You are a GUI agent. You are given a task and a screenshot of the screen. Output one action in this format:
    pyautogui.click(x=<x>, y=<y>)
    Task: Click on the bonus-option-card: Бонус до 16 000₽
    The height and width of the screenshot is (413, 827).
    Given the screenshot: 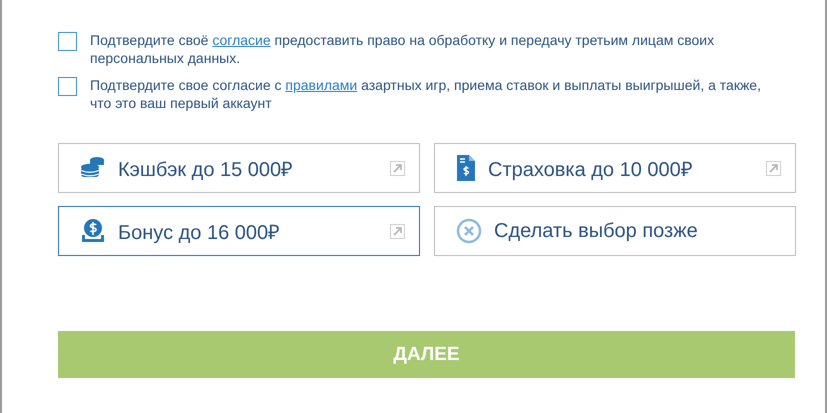 What is the action you would take?
    pyautogui.click(x=239, y=231)
    